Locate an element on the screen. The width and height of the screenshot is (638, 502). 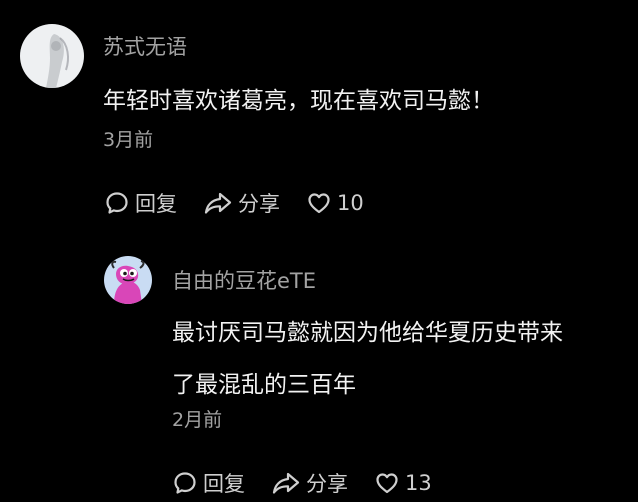
share-button: 分享 is located at coordinates (241, 203).